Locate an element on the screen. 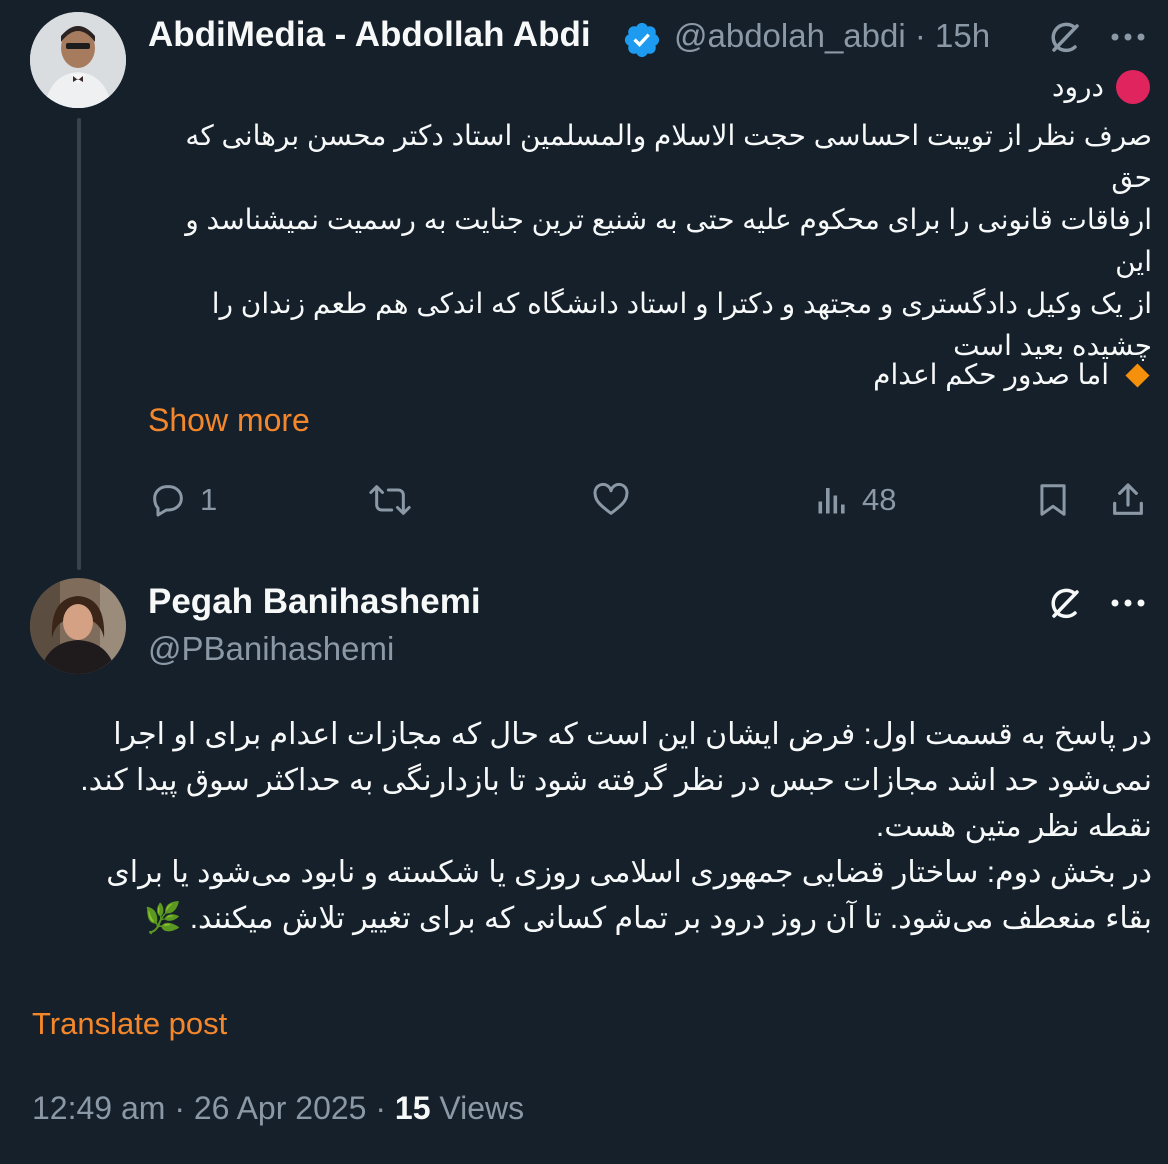 The width and height of the screenshot is (1168, 1164). reply-button: 1 is located at coordinates (182, 500).